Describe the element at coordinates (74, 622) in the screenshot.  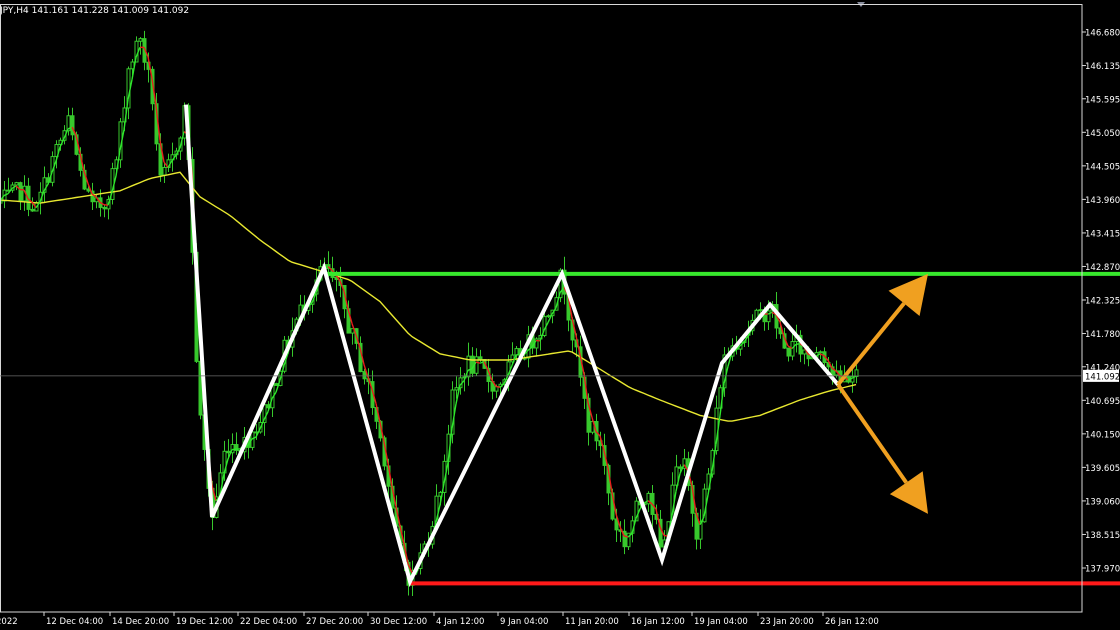
I see `time-label: 12 Dec 04:00` at that location.